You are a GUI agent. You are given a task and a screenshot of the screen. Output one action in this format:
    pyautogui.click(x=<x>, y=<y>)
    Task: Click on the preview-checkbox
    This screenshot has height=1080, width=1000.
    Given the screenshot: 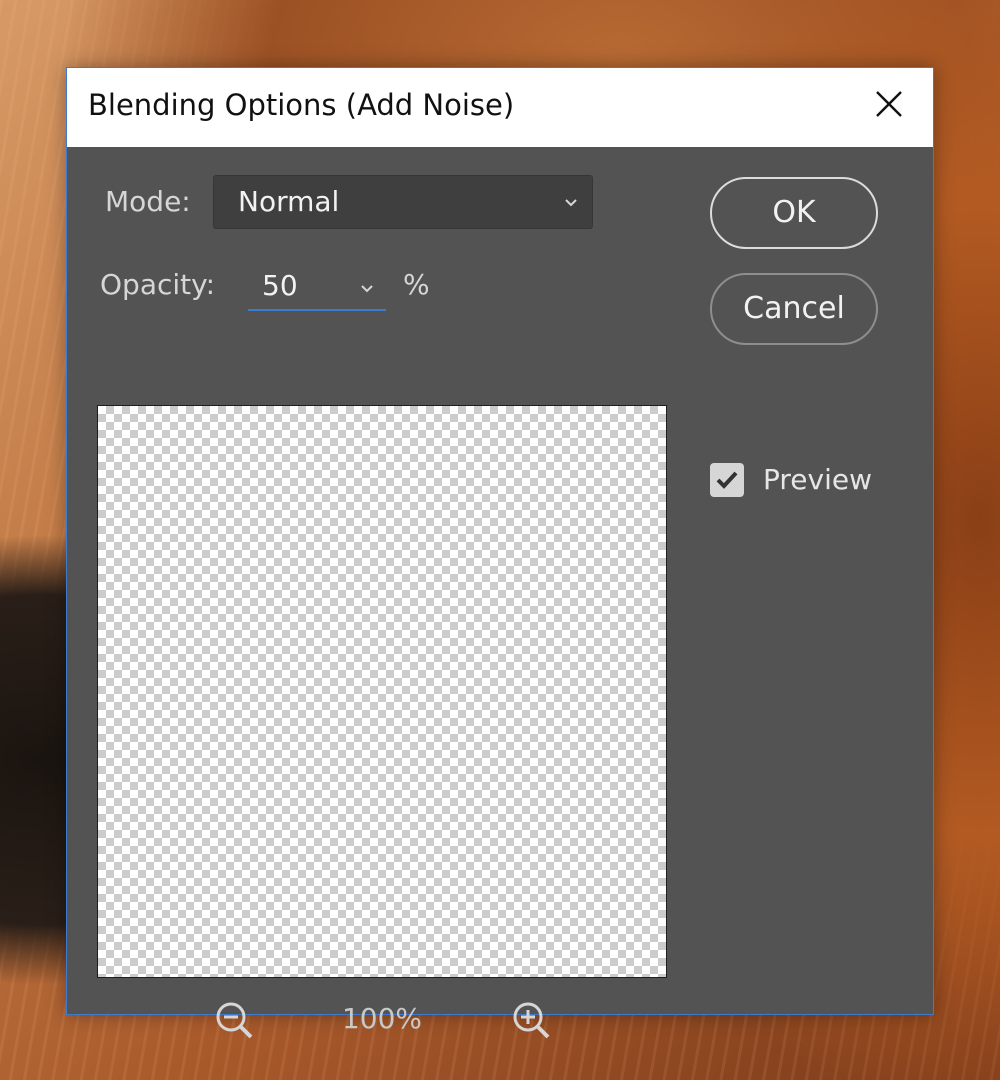 What is the action you would take?
    pyautogui.click(x=727, y=480)
    